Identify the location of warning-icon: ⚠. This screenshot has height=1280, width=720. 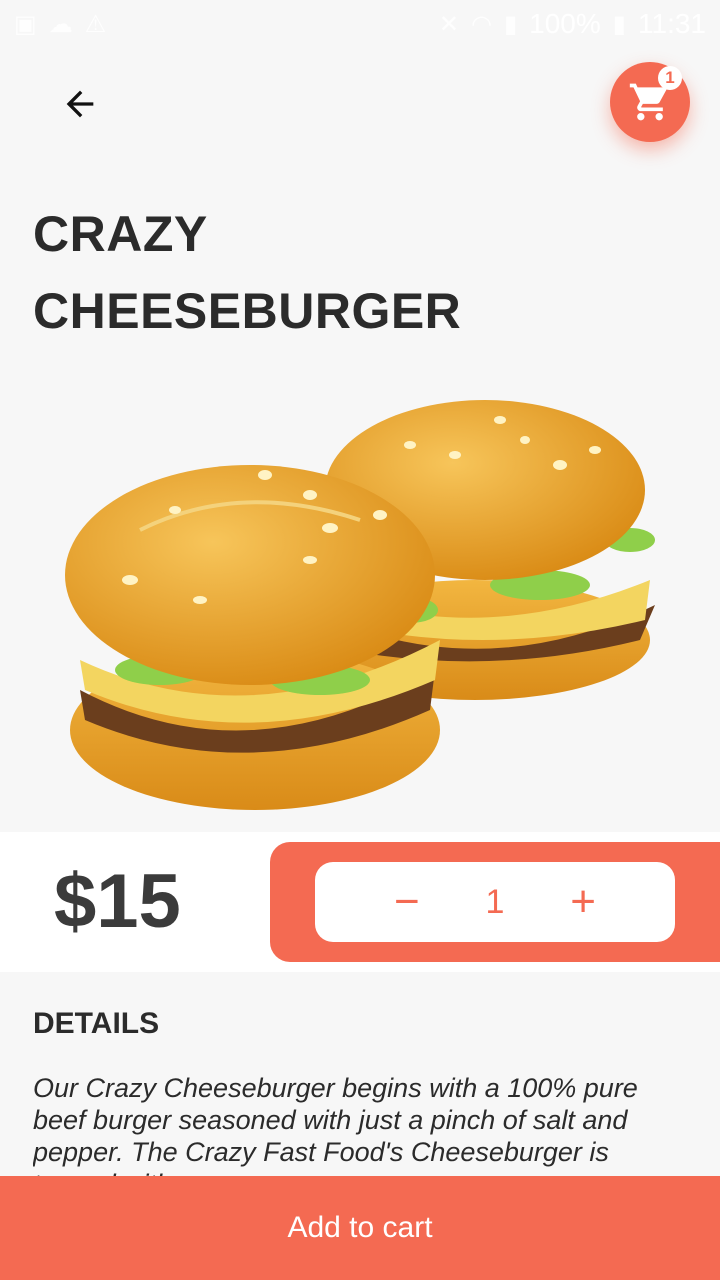
(95, 24).